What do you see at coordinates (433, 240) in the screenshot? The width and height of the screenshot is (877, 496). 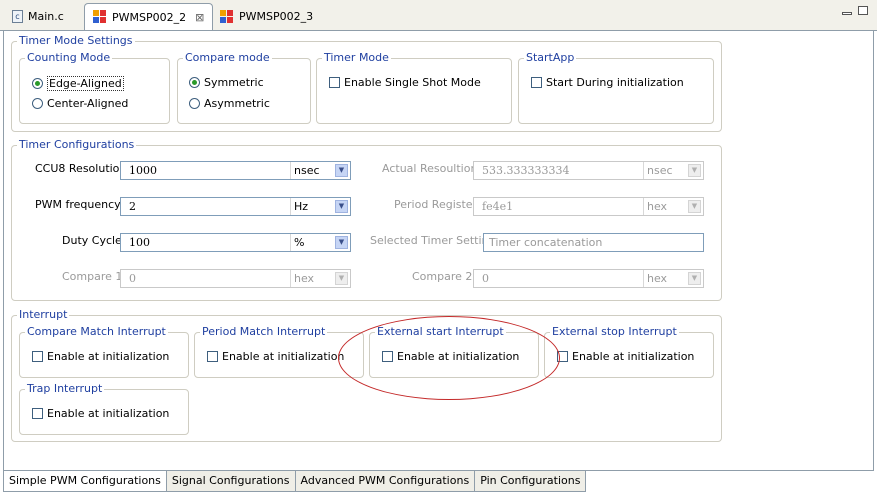 I see `selected-timer-setting-label: Selected Timer Setting` at bounding box center [433, 240].